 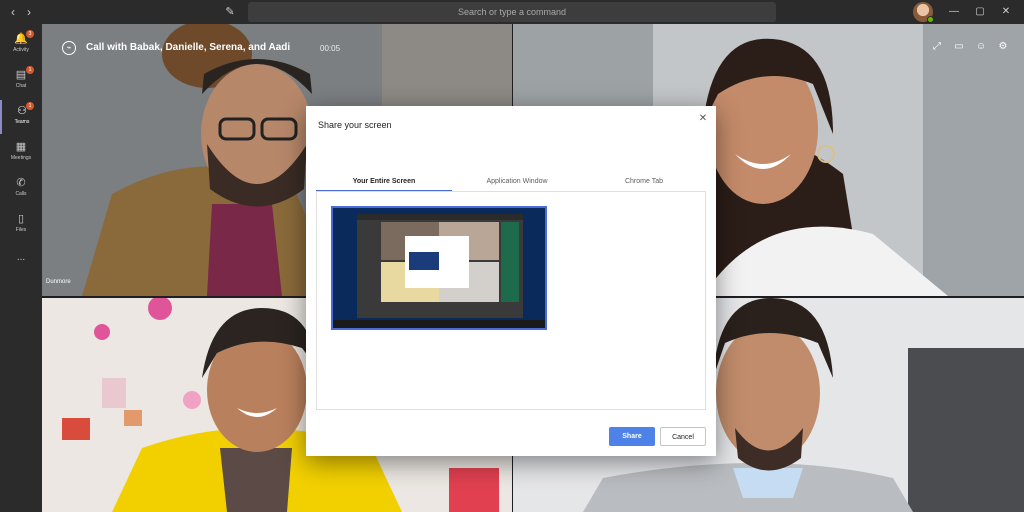 What do you see at coordinates (21, 86) in the screenshot?
I see `rail-item-label: Chat` at bounding box center [21, 86].